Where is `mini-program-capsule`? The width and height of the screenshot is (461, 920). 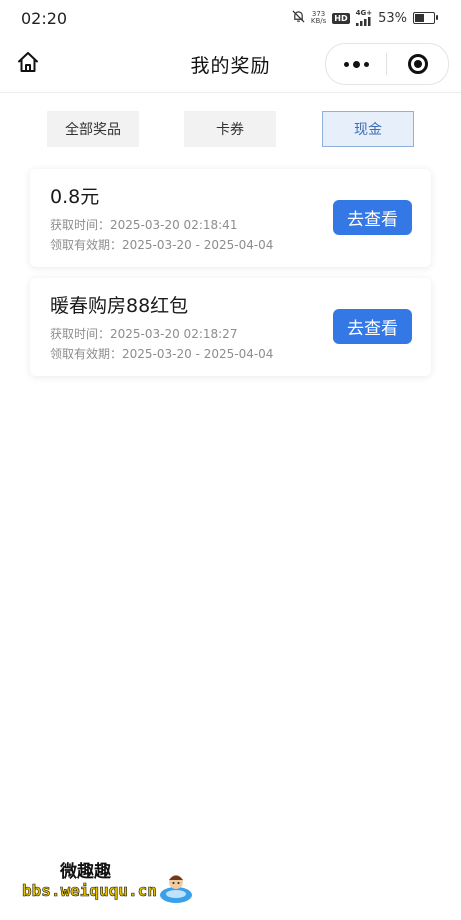 mini-program-capsule is located at coordinates (387, 64).